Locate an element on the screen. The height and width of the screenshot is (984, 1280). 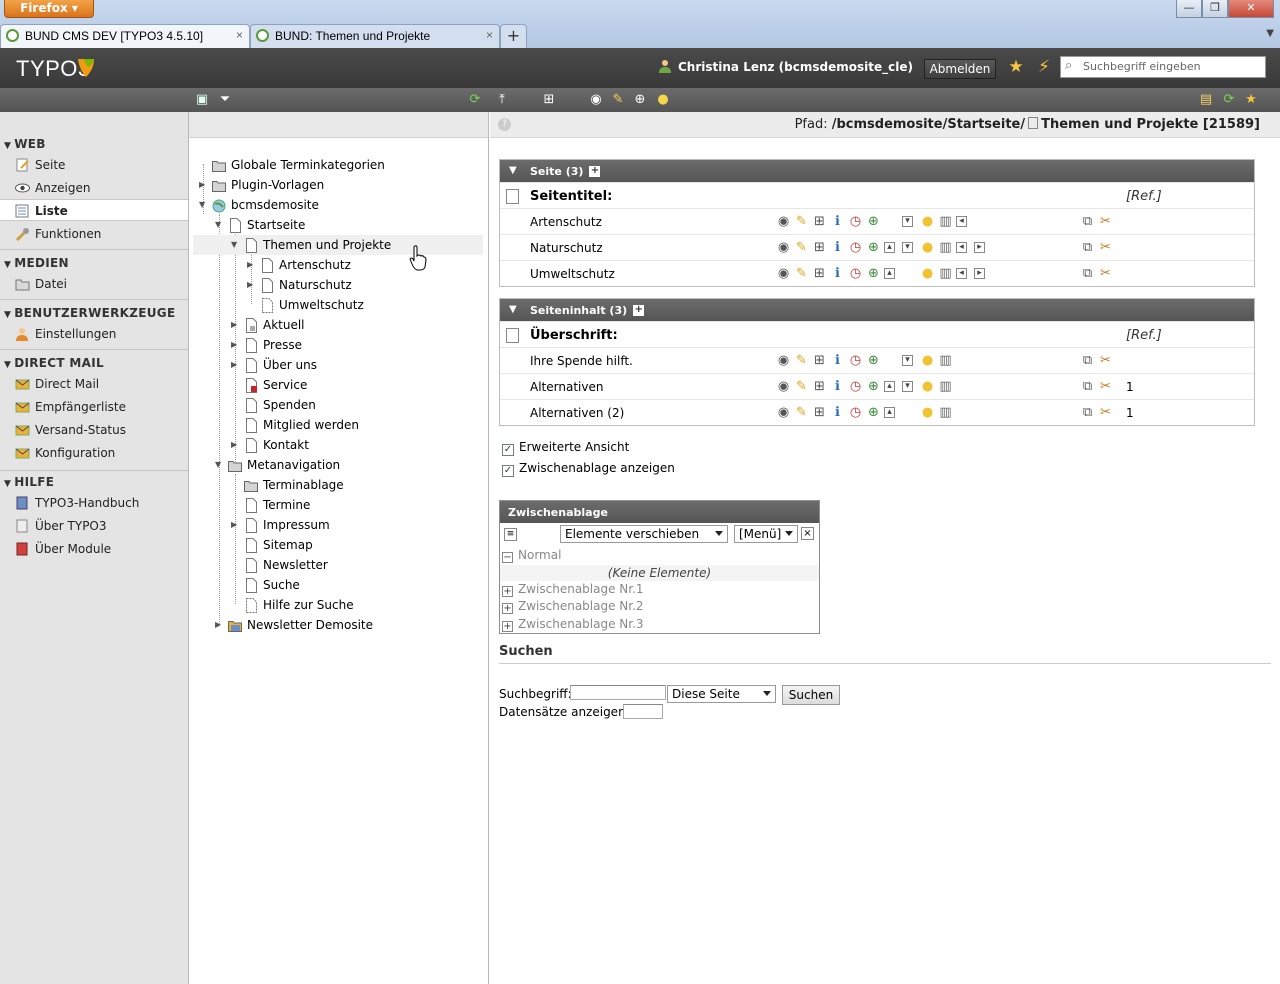
clipboard-action-select: Elemente verschieben is located at coordinates (644, 534).